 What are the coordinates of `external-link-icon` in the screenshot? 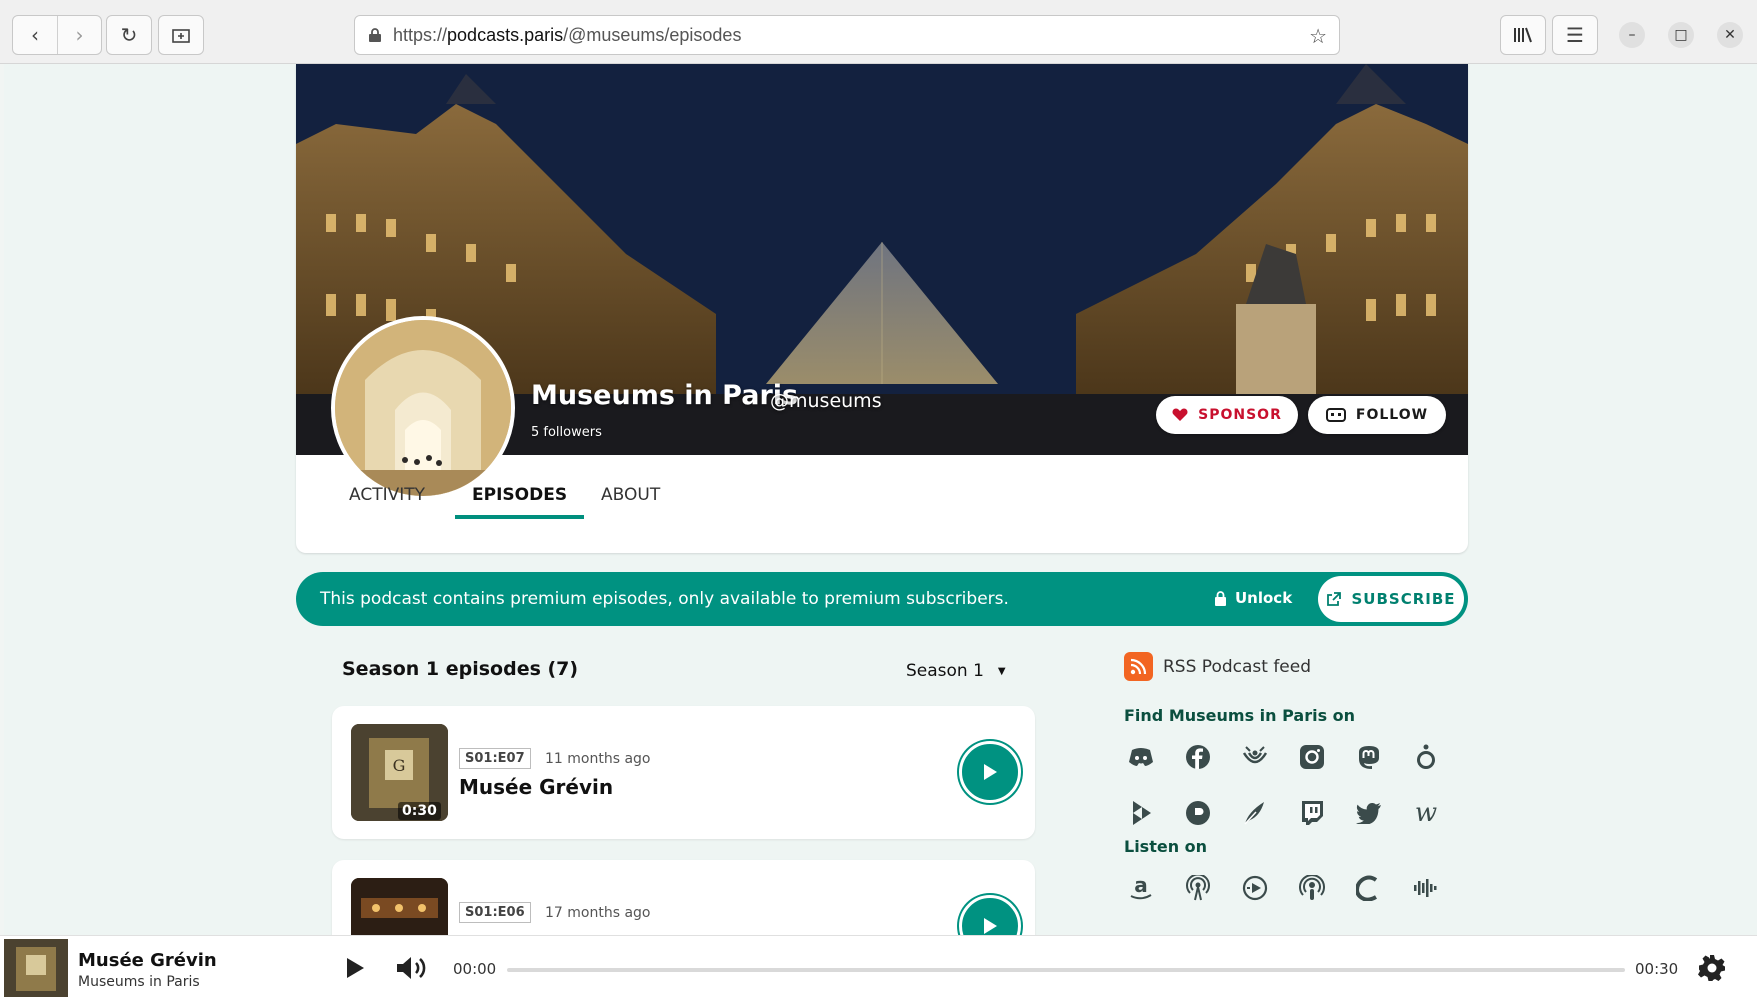 It's located at (1334, 598).